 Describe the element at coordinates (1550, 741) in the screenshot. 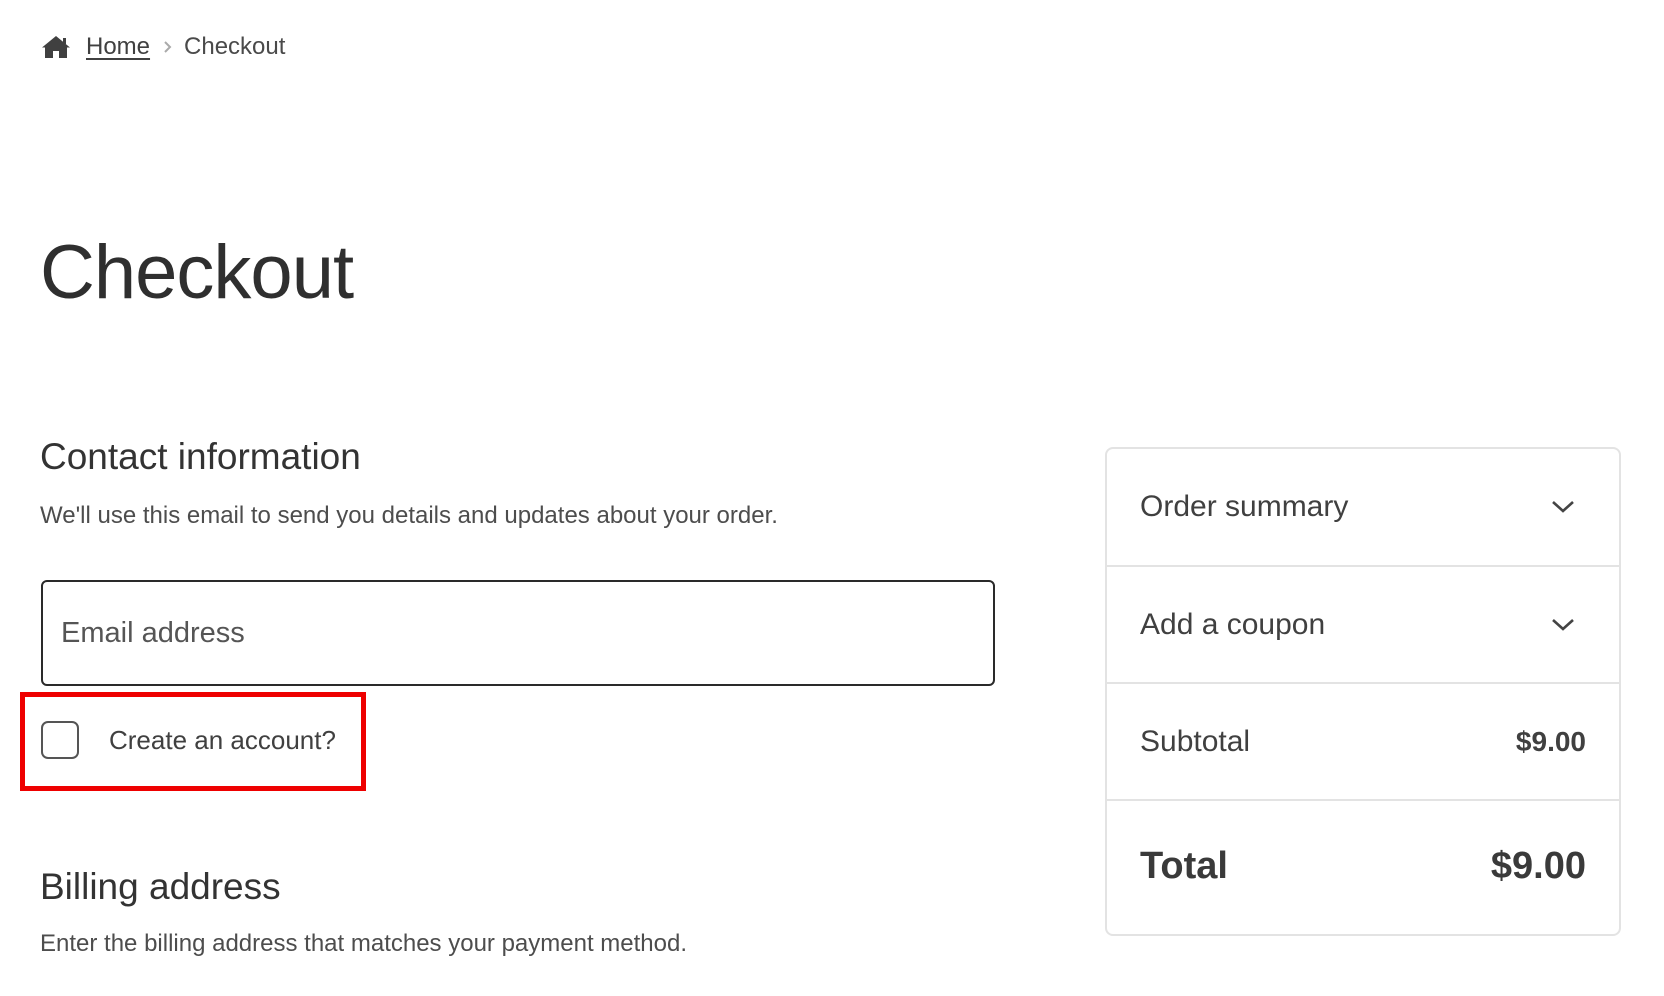

I see `subtotal-value: $9.00` at that location.